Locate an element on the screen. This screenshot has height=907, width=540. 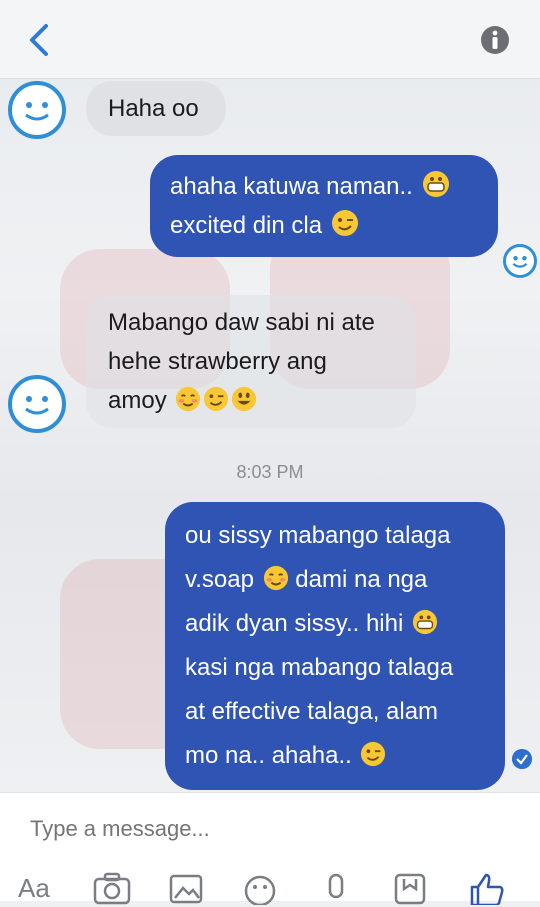
message-text: ahaha katuwa naman.. is located at coordinates (291, 186).